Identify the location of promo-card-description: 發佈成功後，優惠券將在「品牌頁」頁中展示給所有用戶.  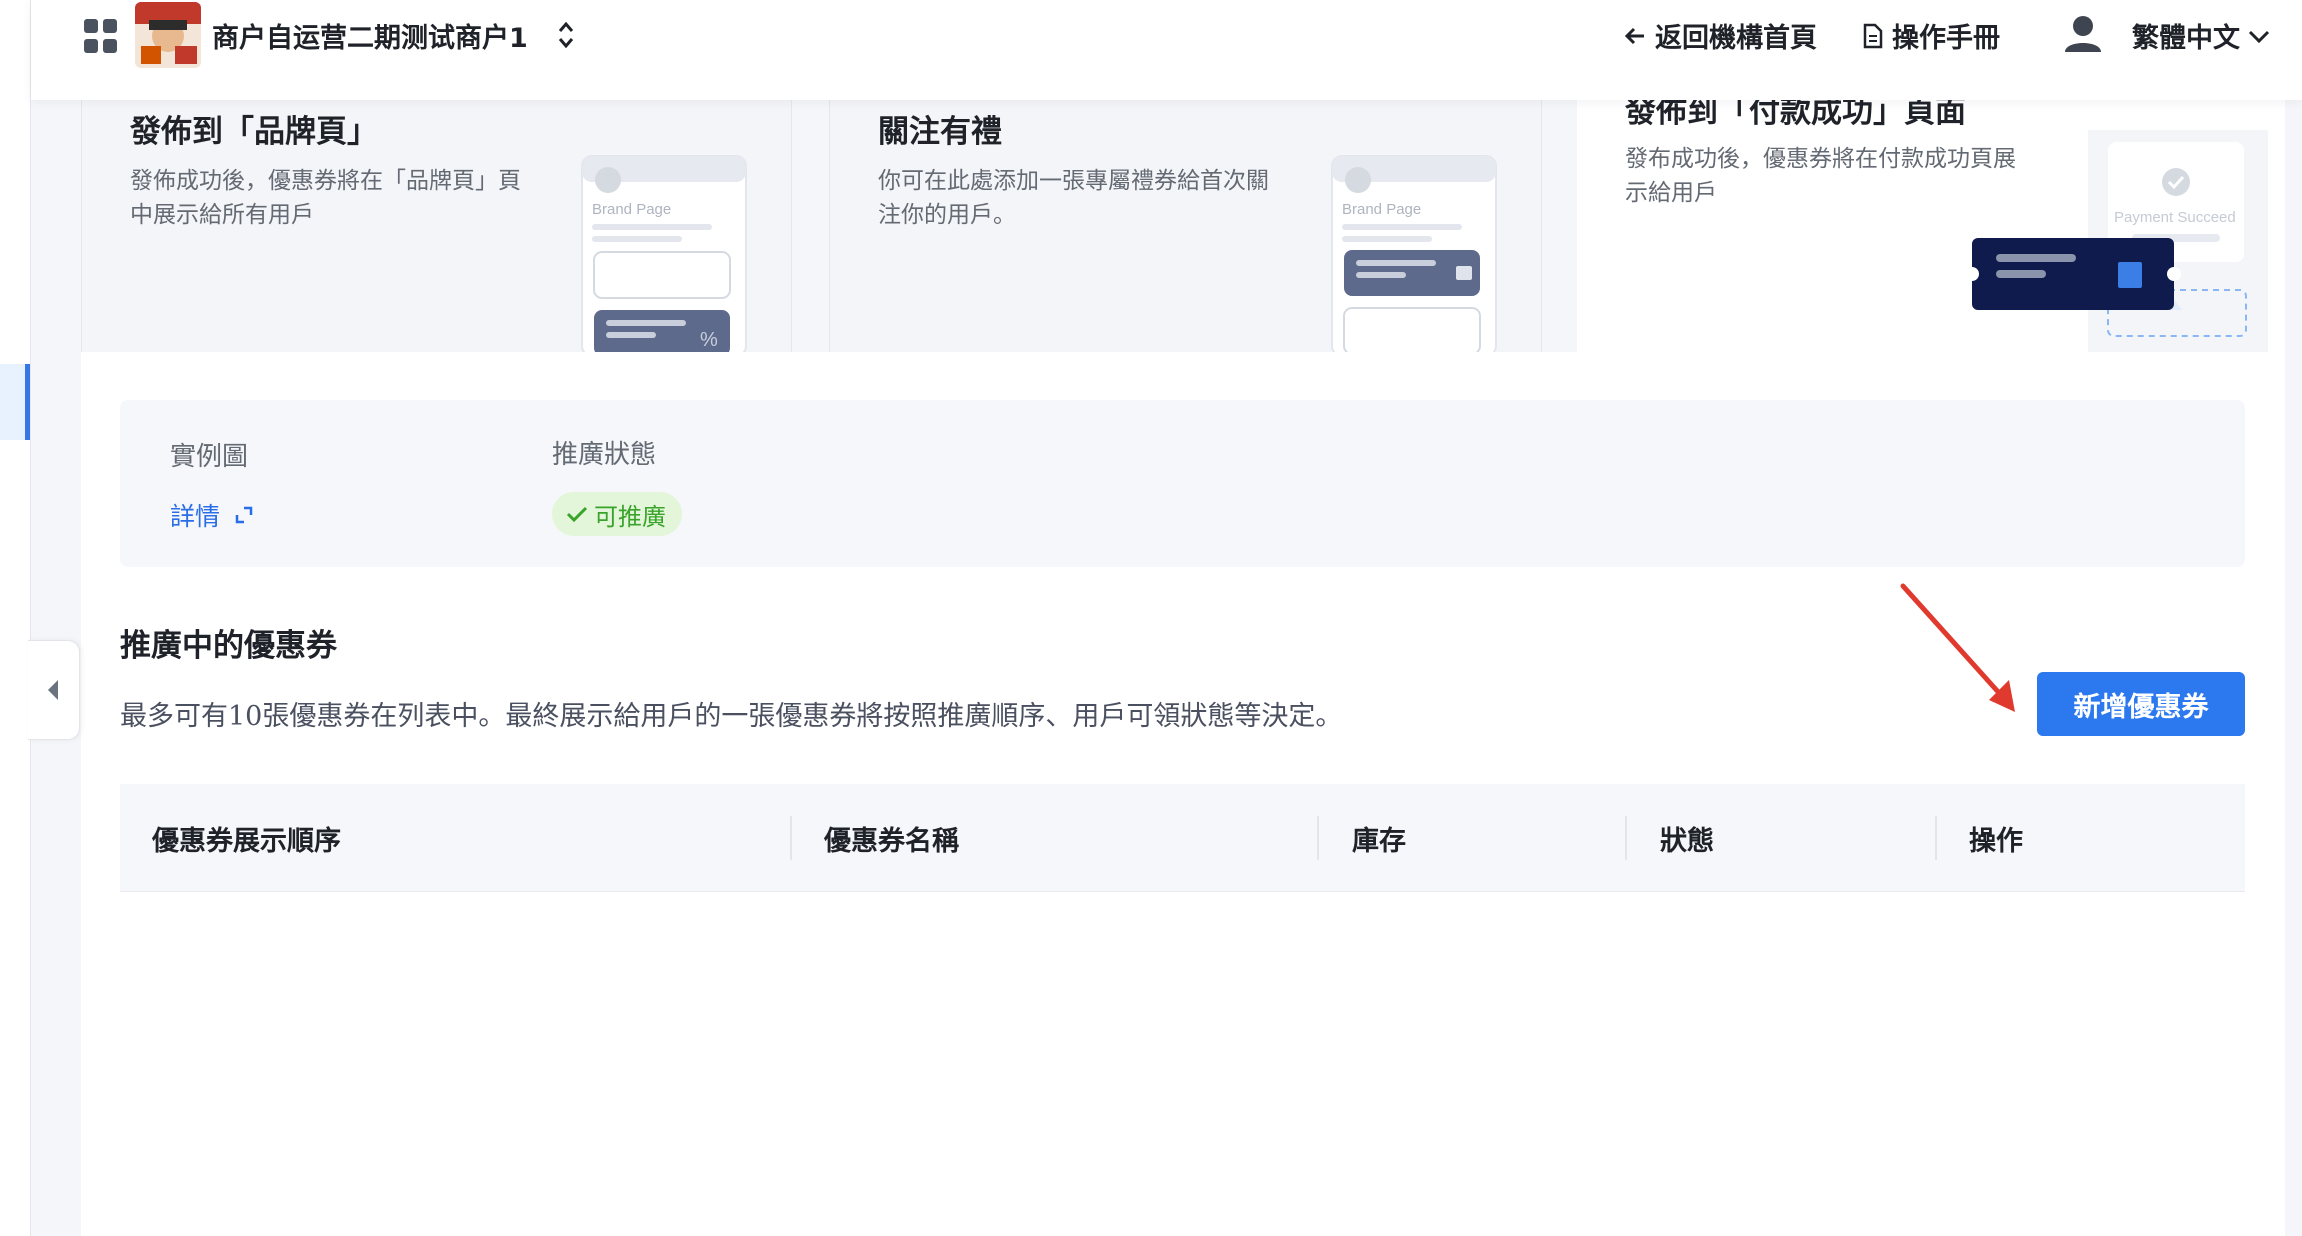
(325, 198).